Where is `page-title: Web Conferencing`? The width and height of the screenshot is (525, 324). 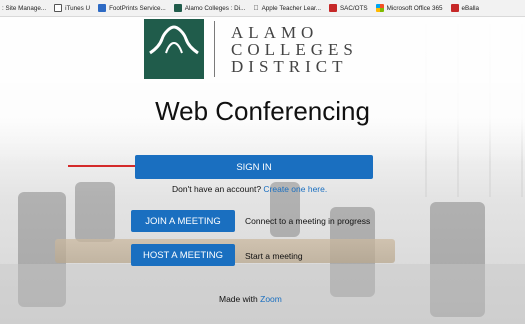
page-title: Web Conferencing is located at coordinates (262, 111).